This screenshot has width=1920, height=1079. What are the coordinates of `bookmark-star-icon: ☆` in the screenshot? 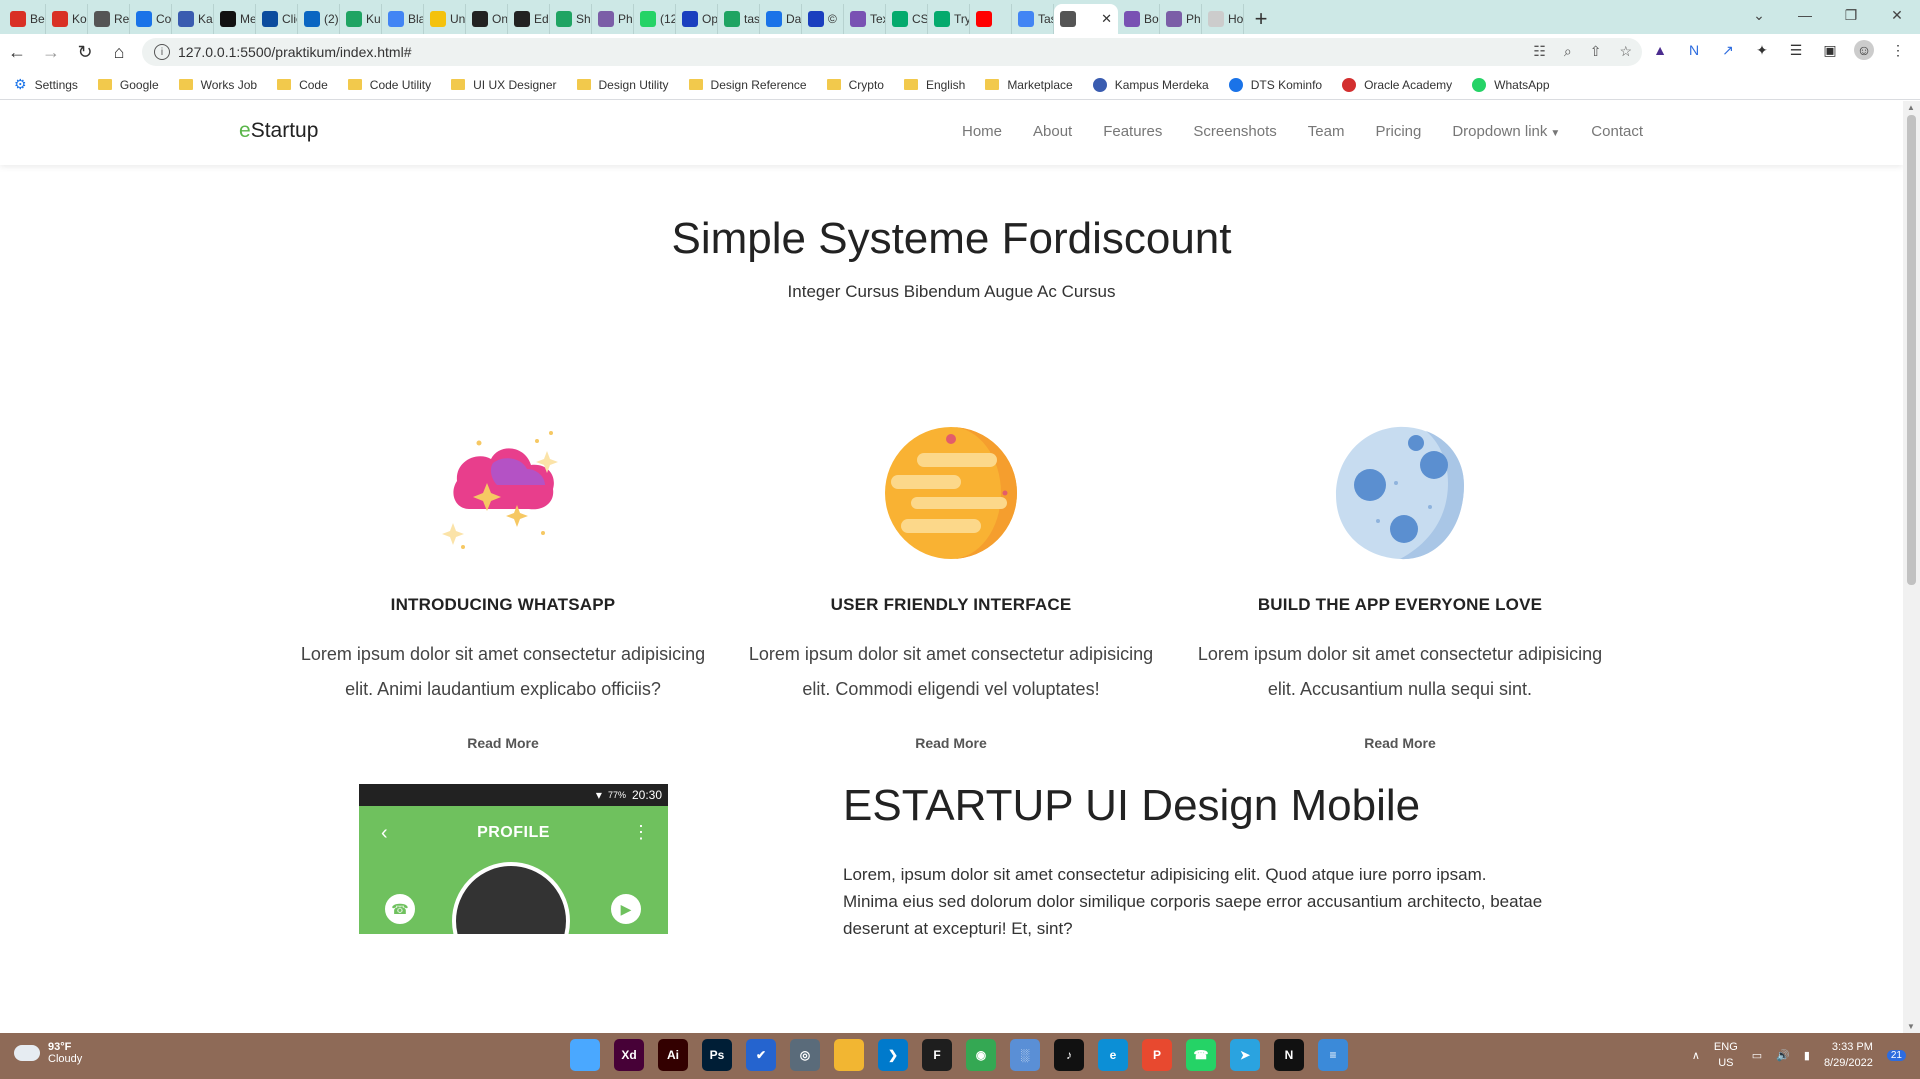 It's located at (1625, 51).